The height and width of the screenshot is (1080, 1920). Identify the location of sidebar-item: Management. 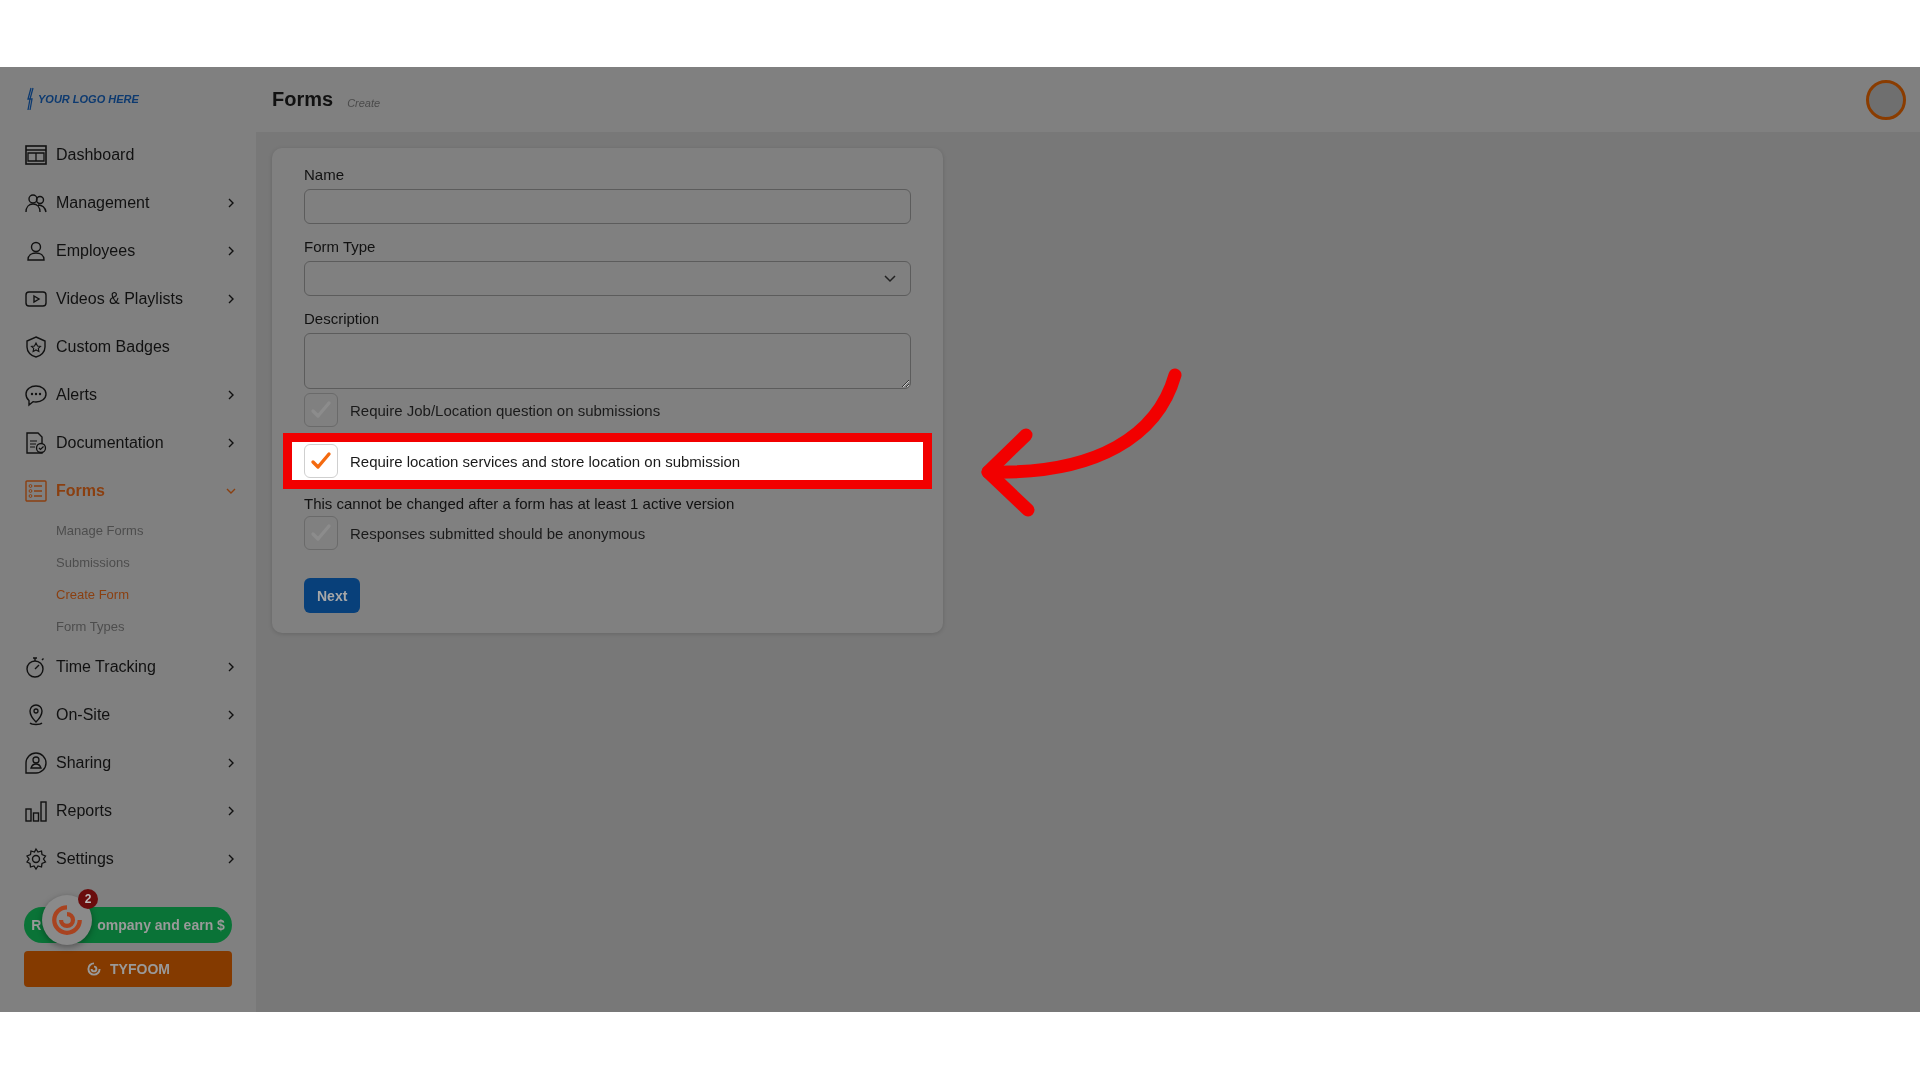
(128, 203).